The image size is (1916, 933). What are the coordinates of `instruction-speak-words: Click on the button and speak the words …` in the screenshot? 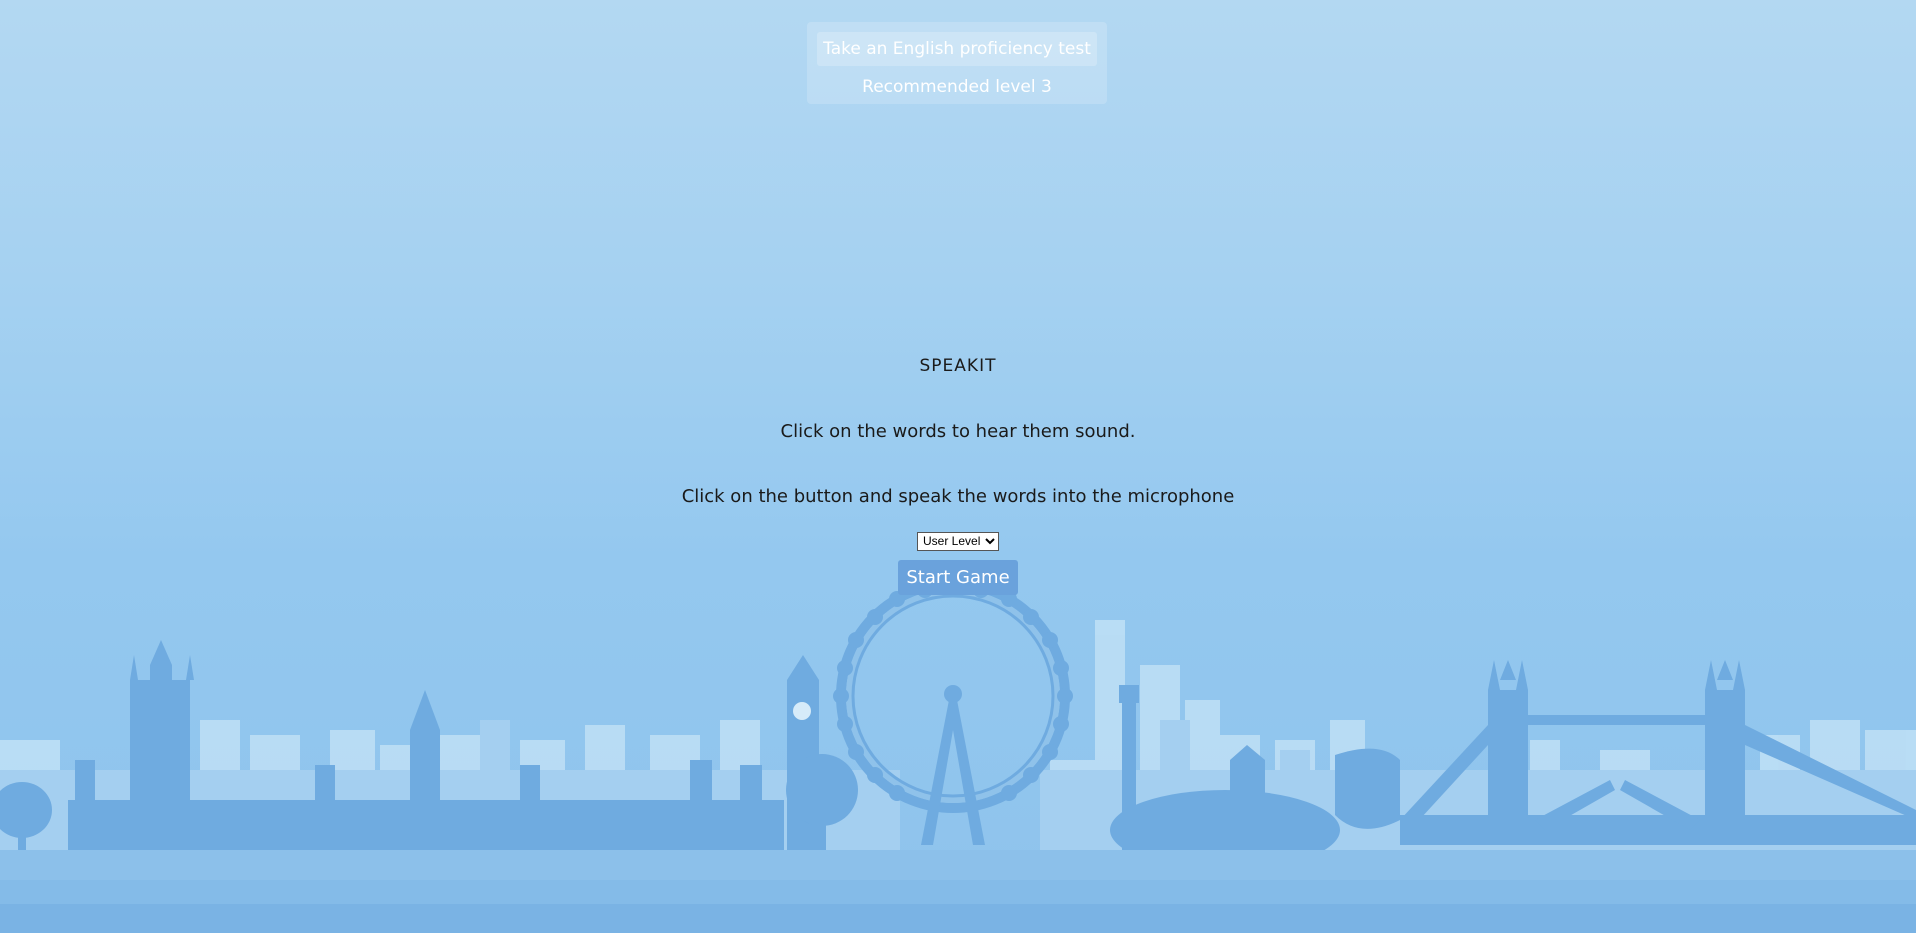 It's located at (958, 496).